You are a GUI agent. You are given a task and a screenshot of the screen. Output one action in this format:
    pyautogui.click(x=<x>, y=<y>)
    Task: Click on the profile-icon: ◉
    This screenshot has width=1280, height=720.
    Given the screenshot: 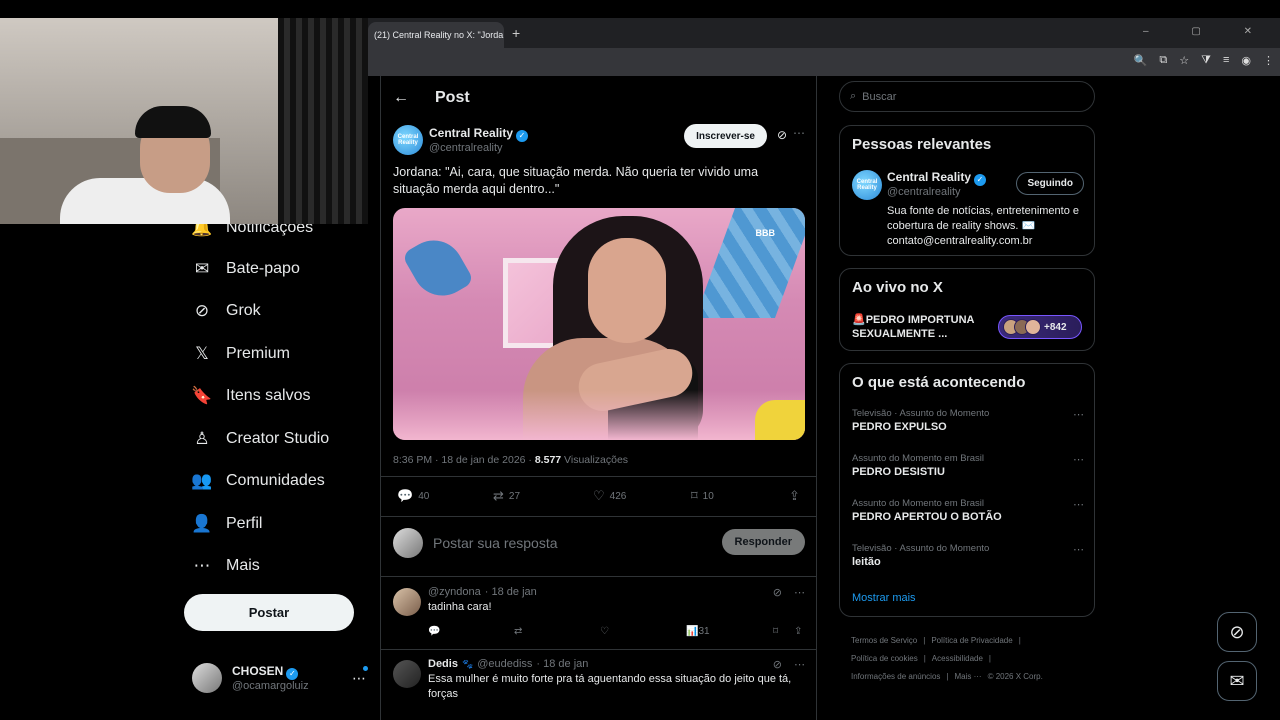 What is the action you would take?
    pyautogui.click(x=1246, y=60)
    